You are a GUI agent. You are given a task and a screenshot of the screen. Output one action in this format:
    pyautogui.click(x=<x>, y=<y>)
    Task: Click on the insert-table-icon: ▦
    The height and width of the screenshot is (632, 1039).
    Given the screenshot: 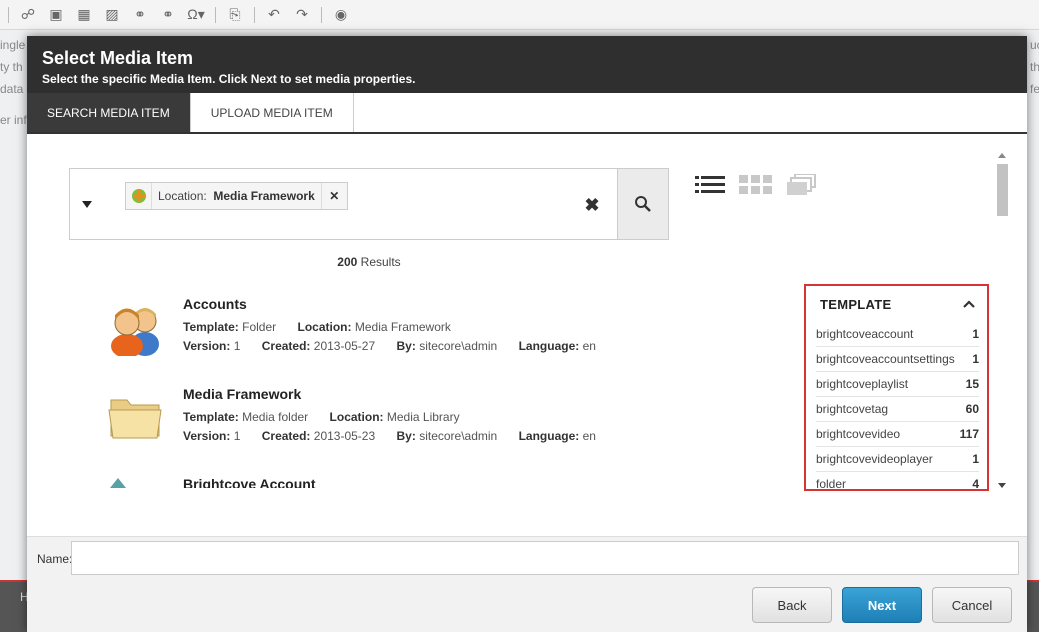 What is the action you would take?
    pyautogui.click(x=84, y=15)
    